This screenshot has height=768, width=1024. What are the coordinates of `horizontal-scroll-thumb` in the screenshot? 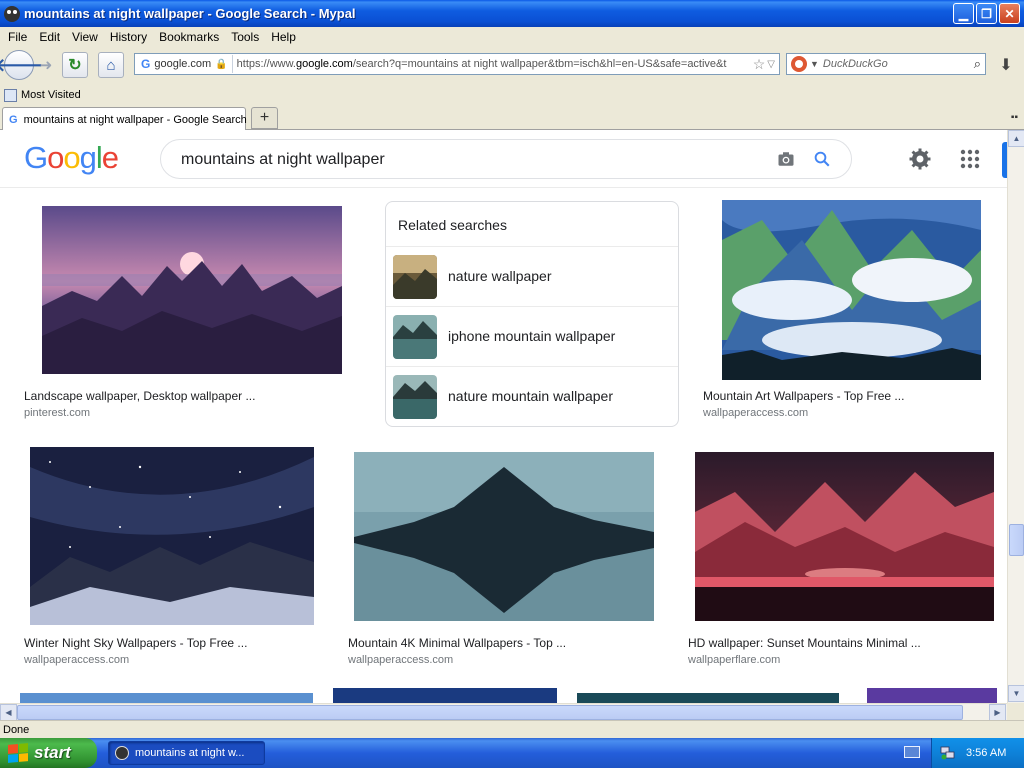 It's located at (490, 712).